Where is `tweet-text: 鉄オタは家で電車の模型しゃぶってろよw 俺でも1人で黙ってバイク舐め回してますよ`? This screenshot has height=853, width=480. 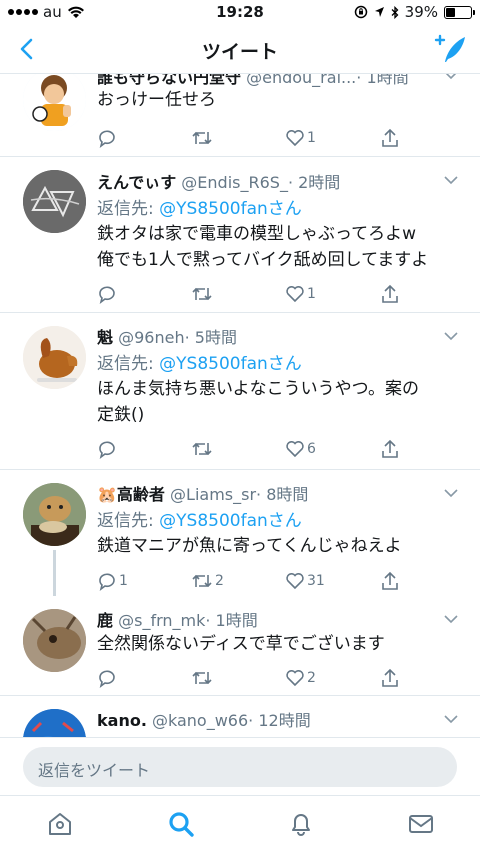 tweet-text: 鉄オタは家で電車の模型しゃぶってろよw 俺でも1人で黙ってバイク舐め回してますよ is located at coordinates (263, 247).